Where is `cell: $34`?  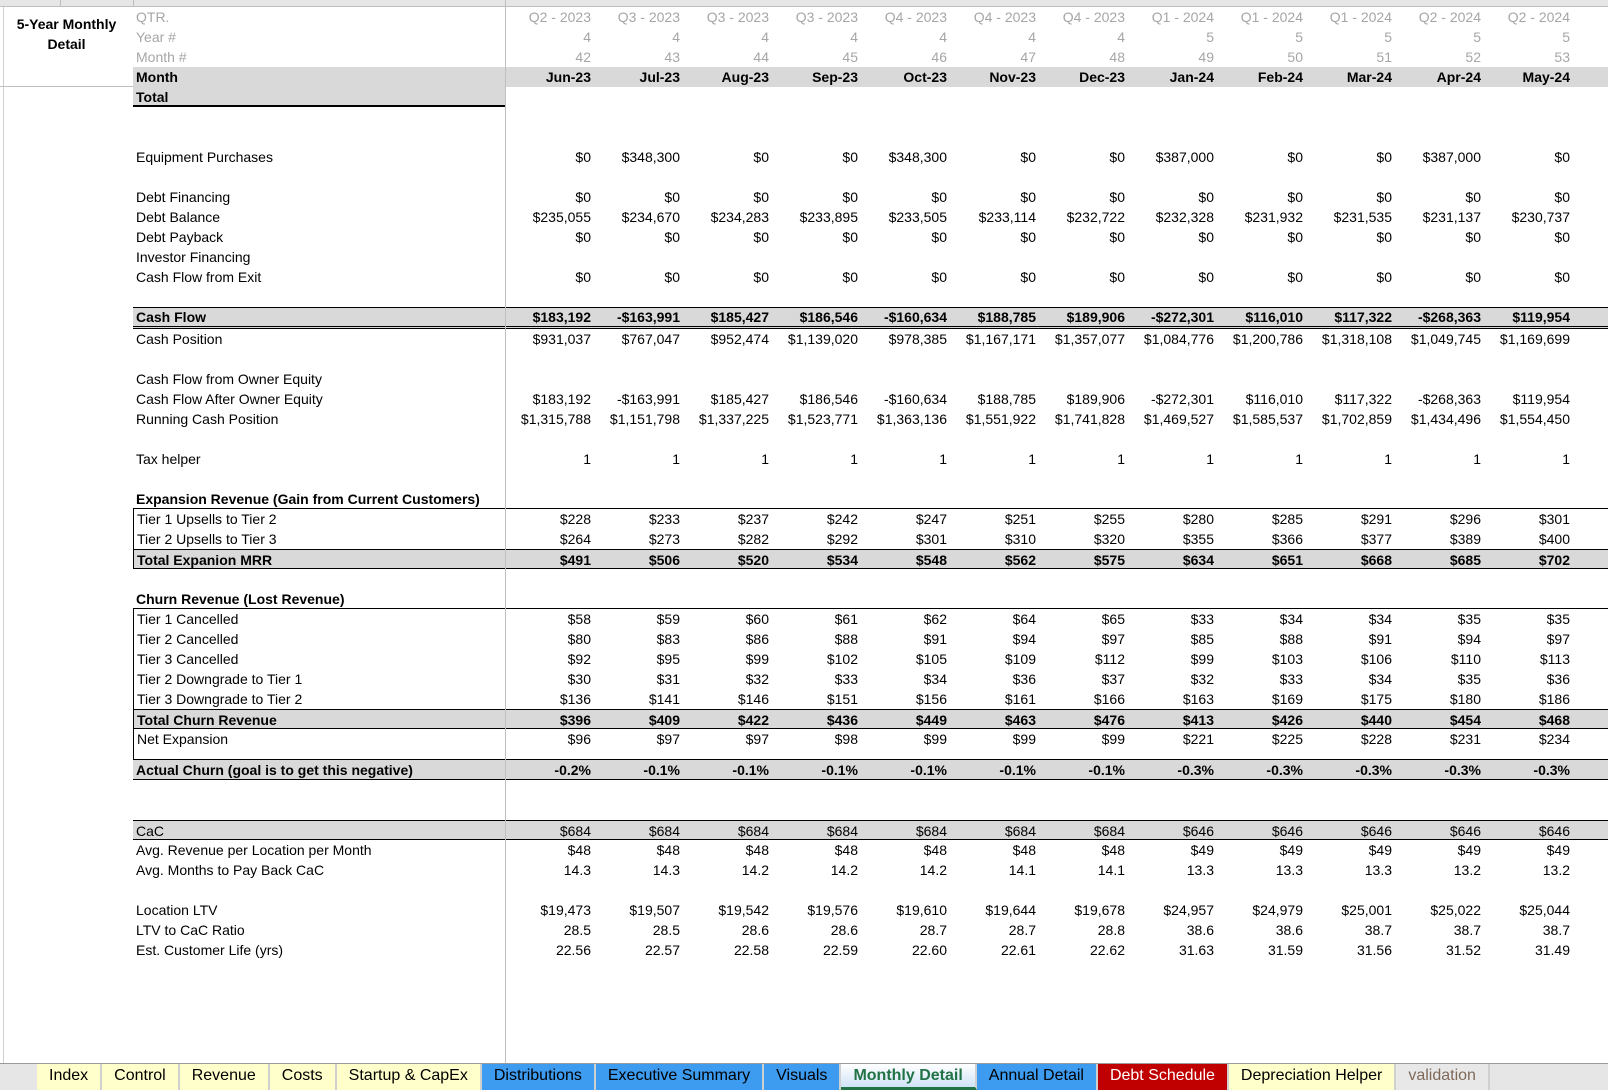 cell: $34 is located at coordinates (1350, 619).